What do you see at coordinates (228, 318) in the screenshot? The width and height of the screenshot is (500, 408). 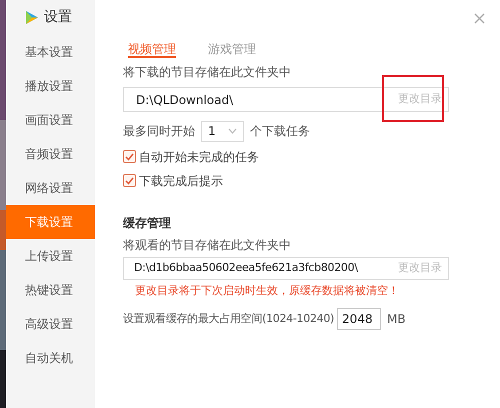 I see `cache-size-label: 设置观看缓存的最大占用空间(1024-10240)` at bounding box center [228, 318].